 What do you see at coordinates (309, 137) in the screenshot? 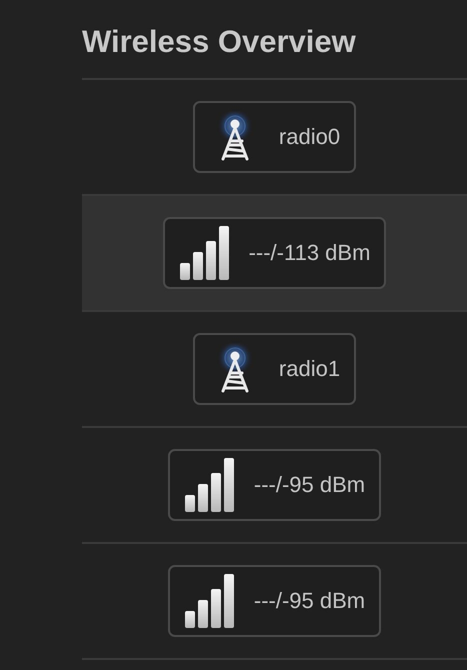
I see `badge-label: radio0` at bounding box center [309, 137].